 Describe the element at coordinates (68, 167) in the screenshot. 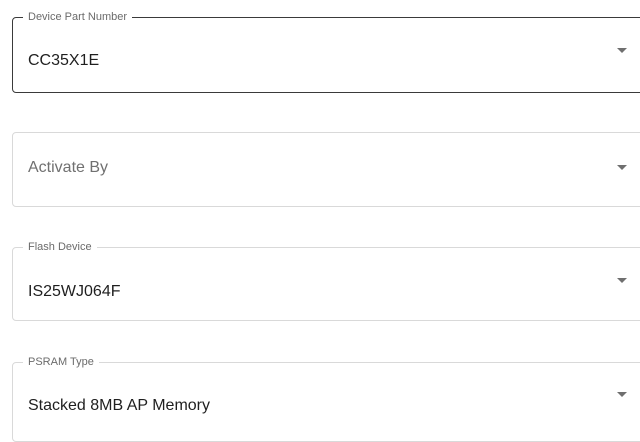

I see `activate-by-placeholder: Activate By` at that location.